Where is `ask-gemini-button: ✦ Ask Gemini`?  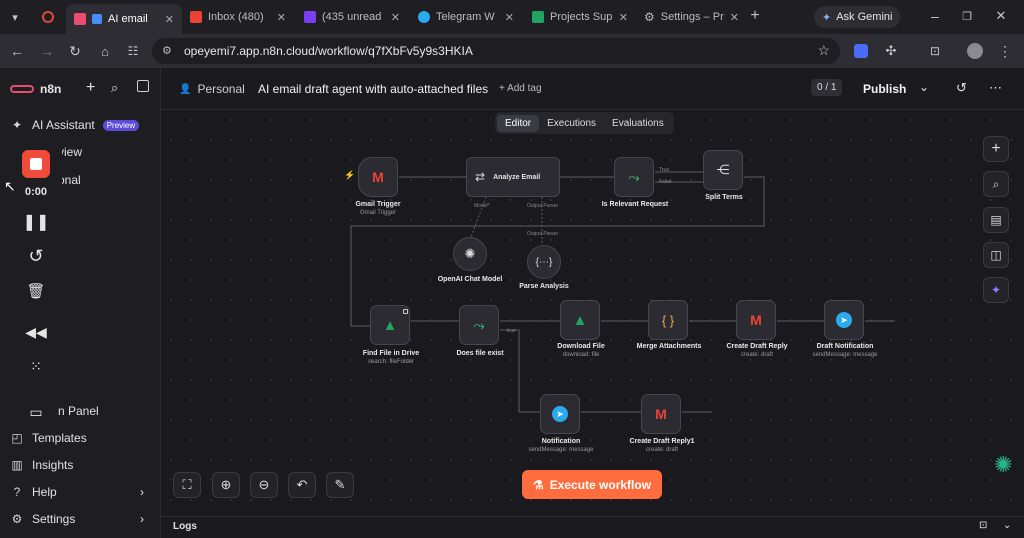 ask-gemini-button: ✦ Ask Gemini is located at coordinates (857, 17).